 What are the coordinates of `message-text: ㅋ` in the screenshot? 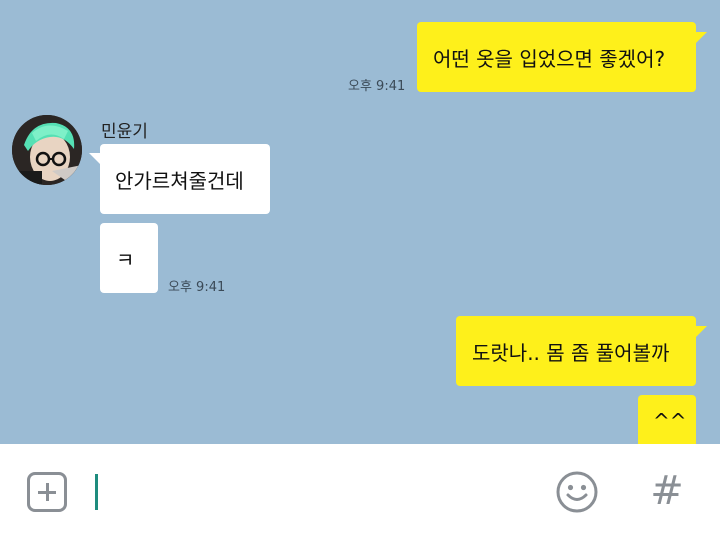 It's located at (125, 259).